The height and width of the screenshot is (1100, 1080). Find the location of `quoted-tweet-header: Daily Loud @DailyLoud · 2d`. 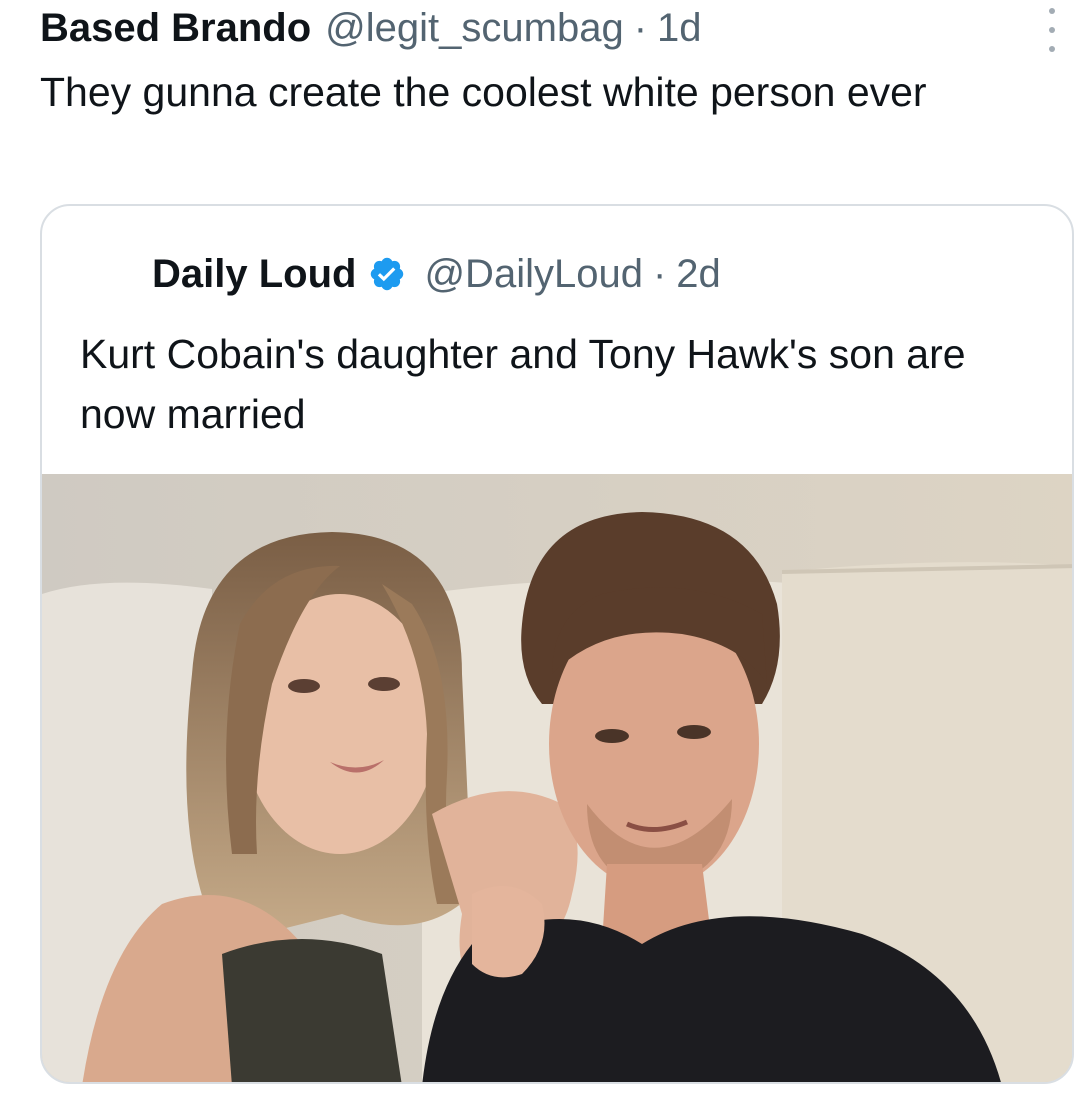

quoted-tweet-header: Daily Loud @DailyLoud · 2d is located at coordinates (436, 274).